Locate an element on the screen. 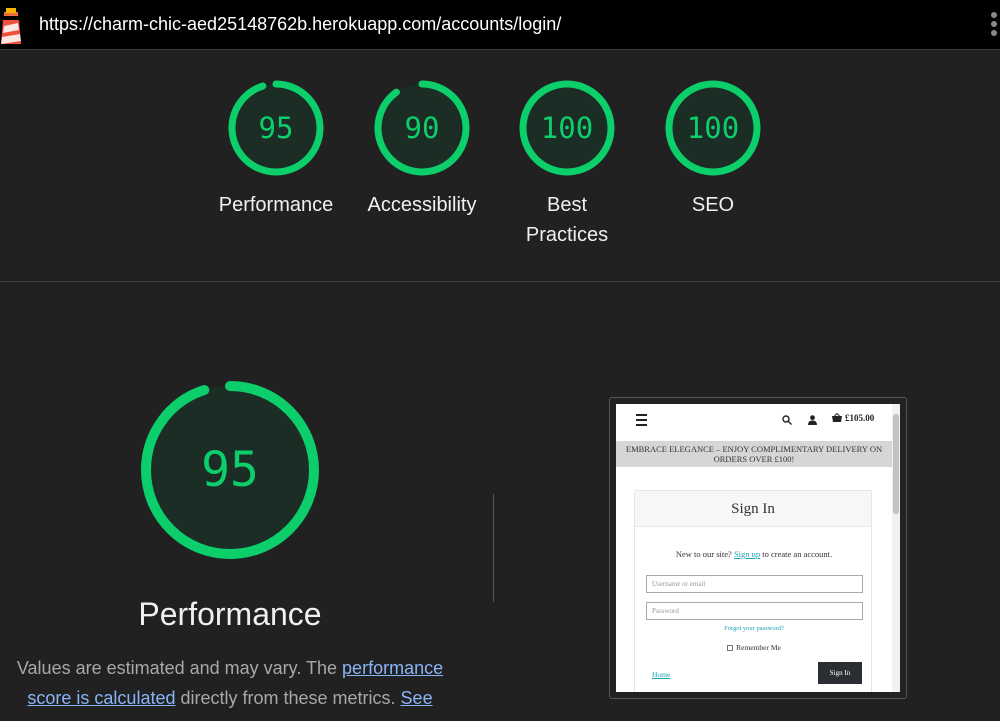 This screenshot has width=1000, height=721. gauge-label: Best Practices is located at coordinates (567, 220).